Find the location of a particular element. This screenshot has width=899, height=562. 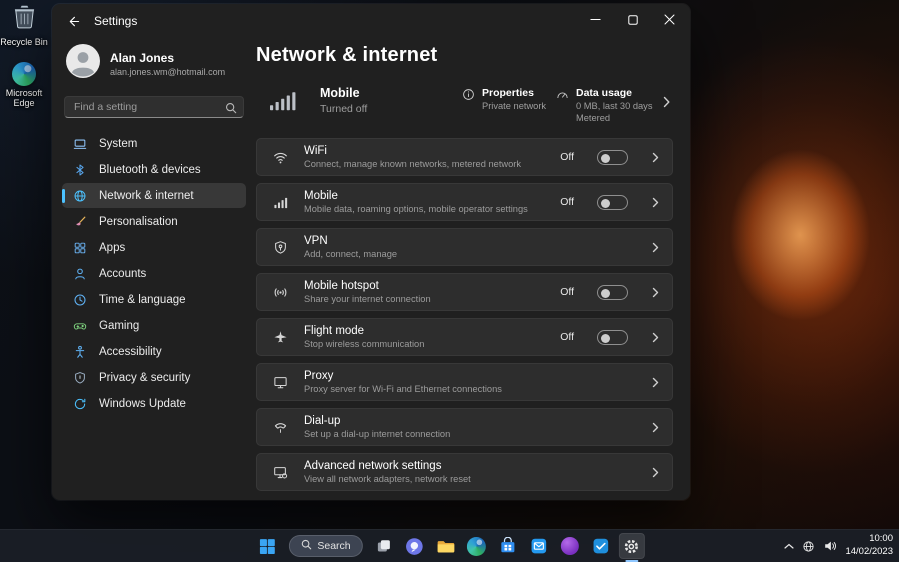

network-settings-icon is located at coordinates (280, 472).